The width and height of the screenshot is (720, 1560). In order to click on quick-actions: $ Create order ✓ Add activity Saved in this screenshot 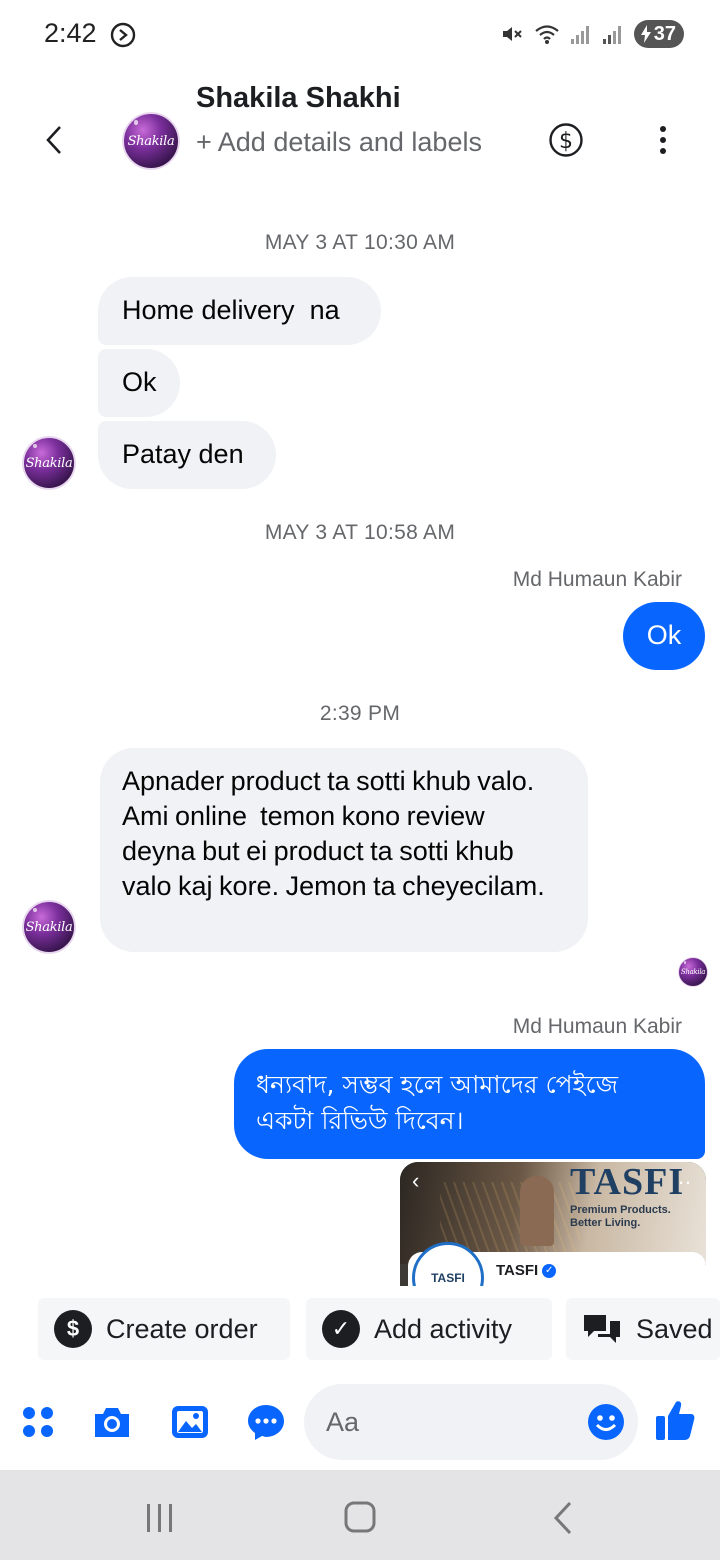, I will do `click(360, 1330)`.